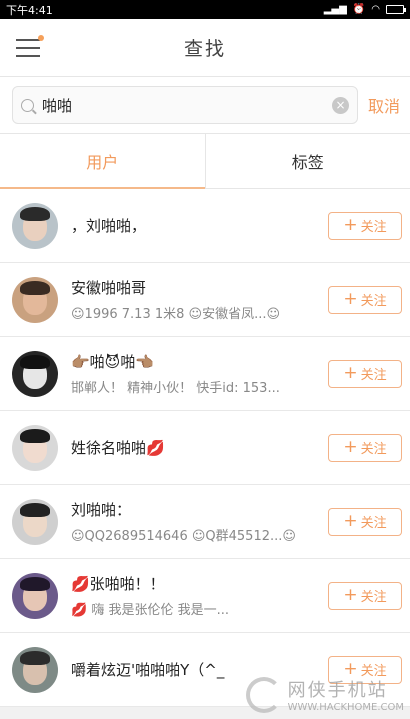 The height and width of the screenshot is (719, 410). What do you see at coordinates (29, 10) in the screenshot?
I see `status-time: 下午4:41` at bounding box center [29, 10].